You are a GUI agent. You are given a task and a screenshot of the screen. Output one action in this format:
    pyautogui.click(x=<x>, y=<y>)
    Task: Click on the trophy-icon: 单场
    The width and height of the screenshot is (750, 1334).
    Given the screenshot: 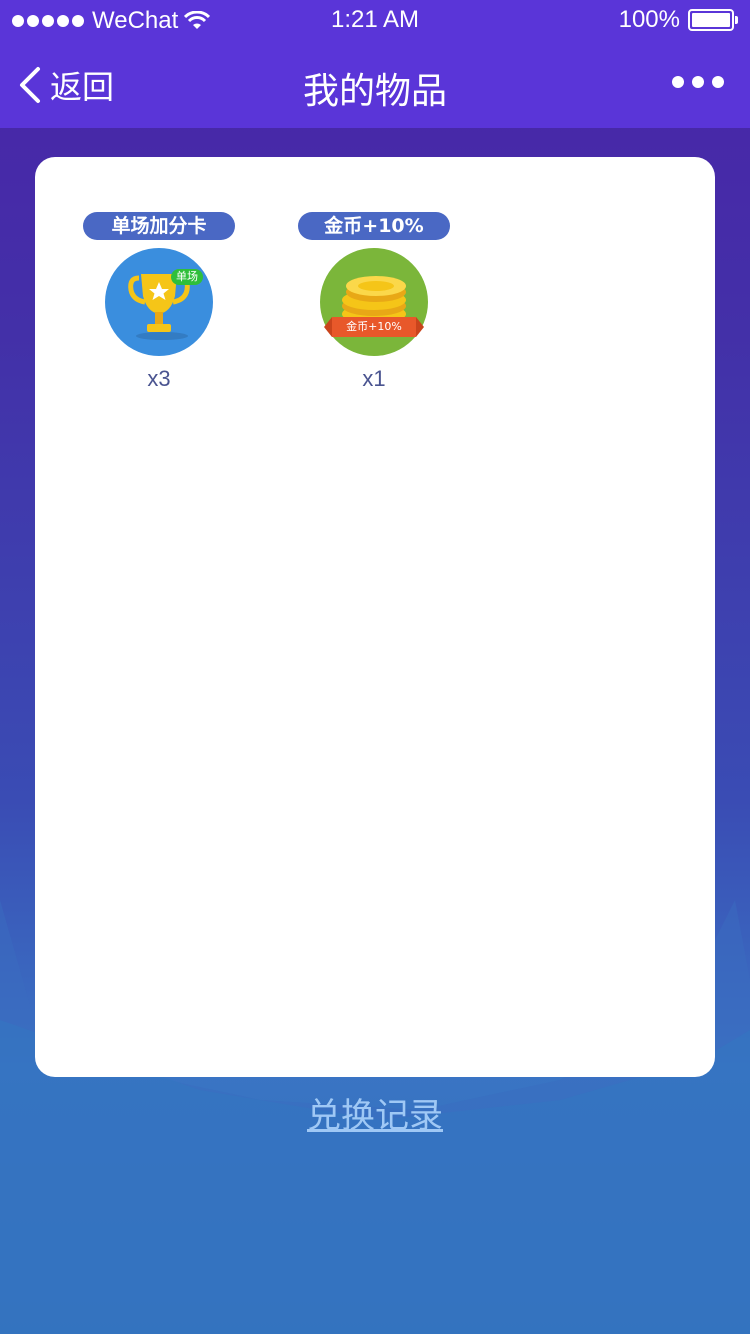 What is the action you would take?
    pyautogui.click(x=159, y=302)
    